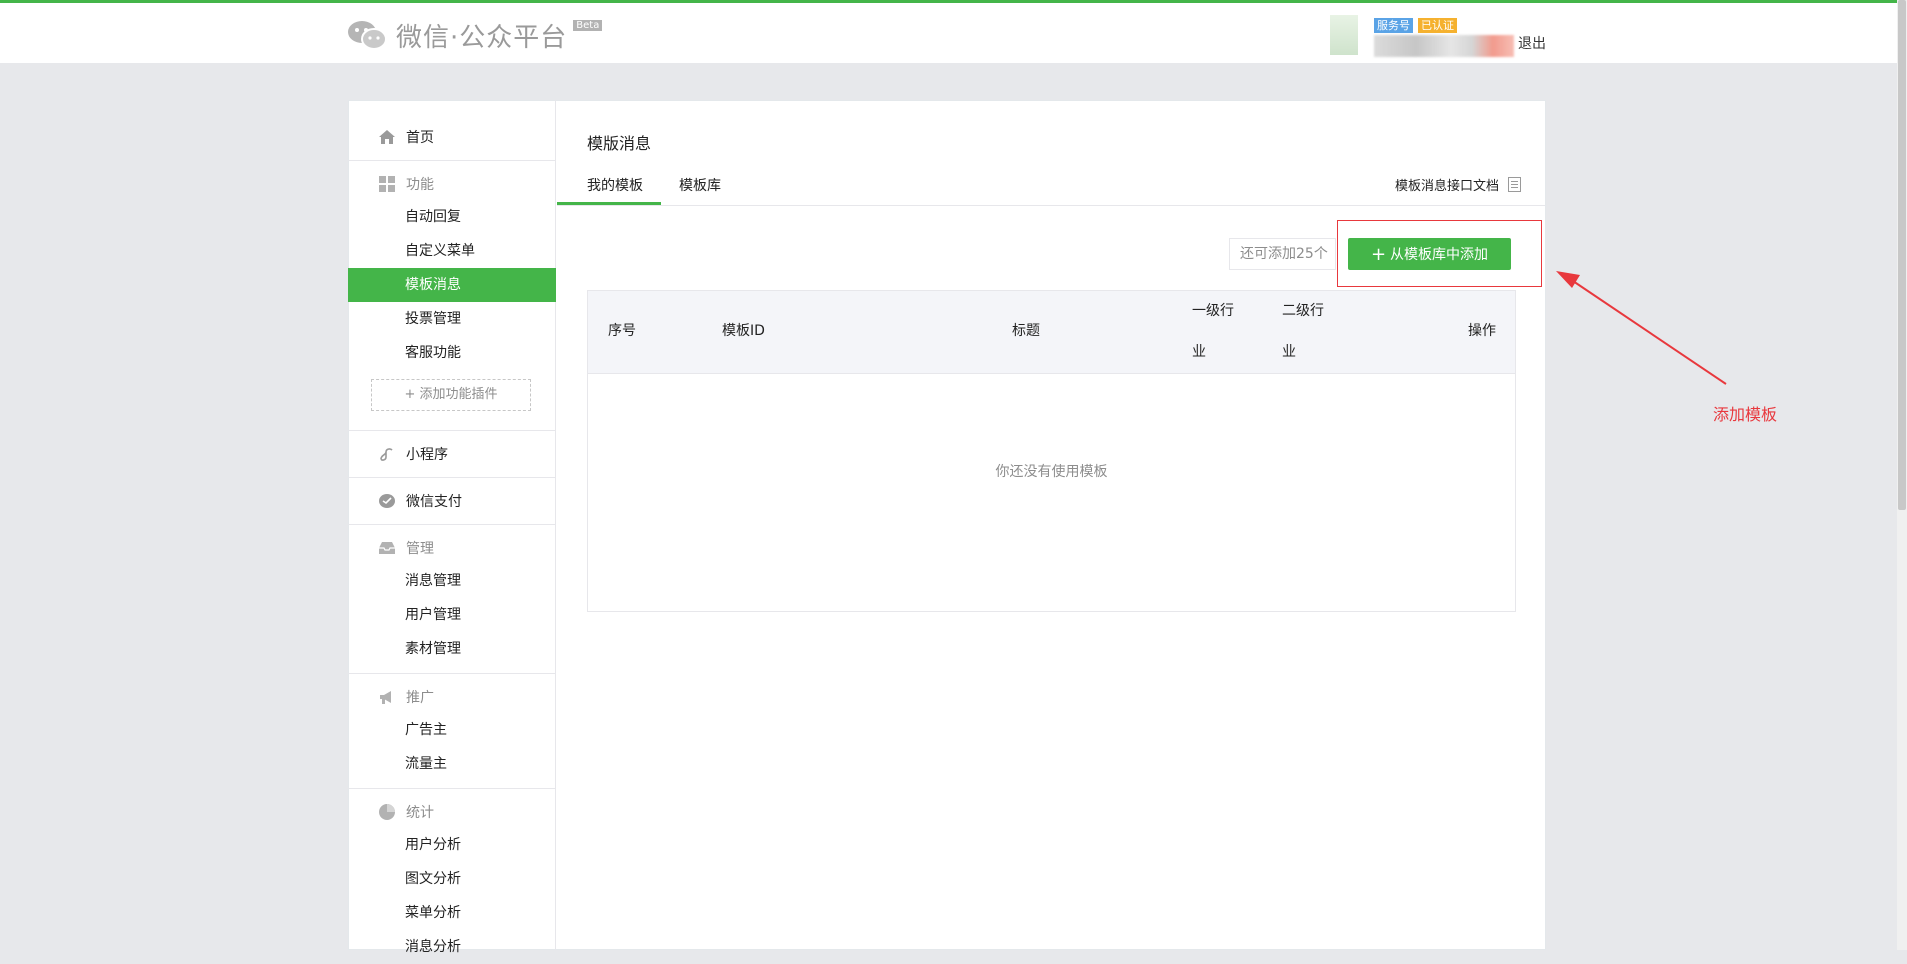 The height and width of the screenshot is (964, 1907). I want to click on sidebar-item-label: 小程序, so click(427, 455).